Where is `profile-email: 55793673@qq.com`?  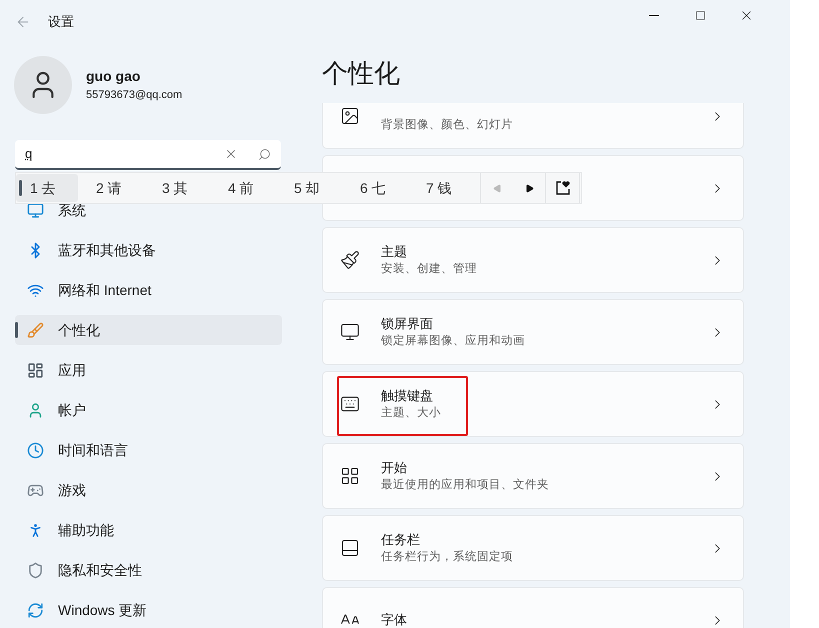 profile-email: 55793673@qq.com is located at coordinates (134, 96).